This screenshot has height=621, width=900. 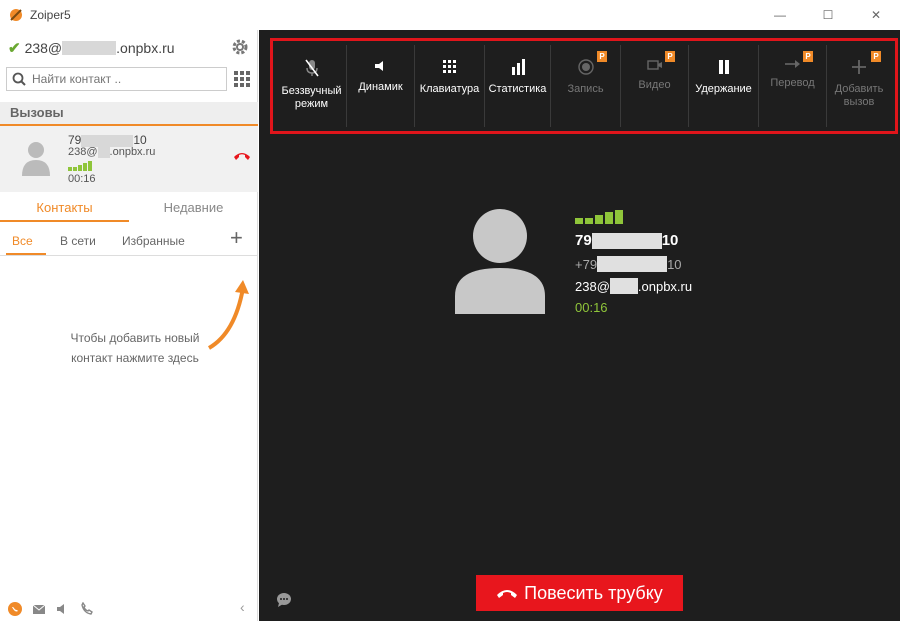 I want to click on filter-favorites: Избранные, so click(x=153, y=241).